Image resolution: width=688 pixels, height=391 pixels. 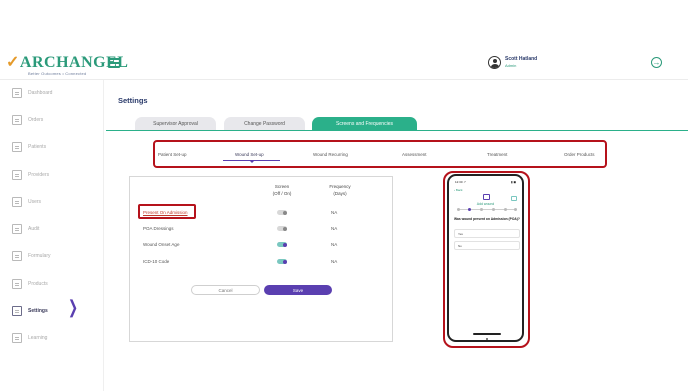 I want to click on sidebar-item-users: Users, so click(x=26, y=202).